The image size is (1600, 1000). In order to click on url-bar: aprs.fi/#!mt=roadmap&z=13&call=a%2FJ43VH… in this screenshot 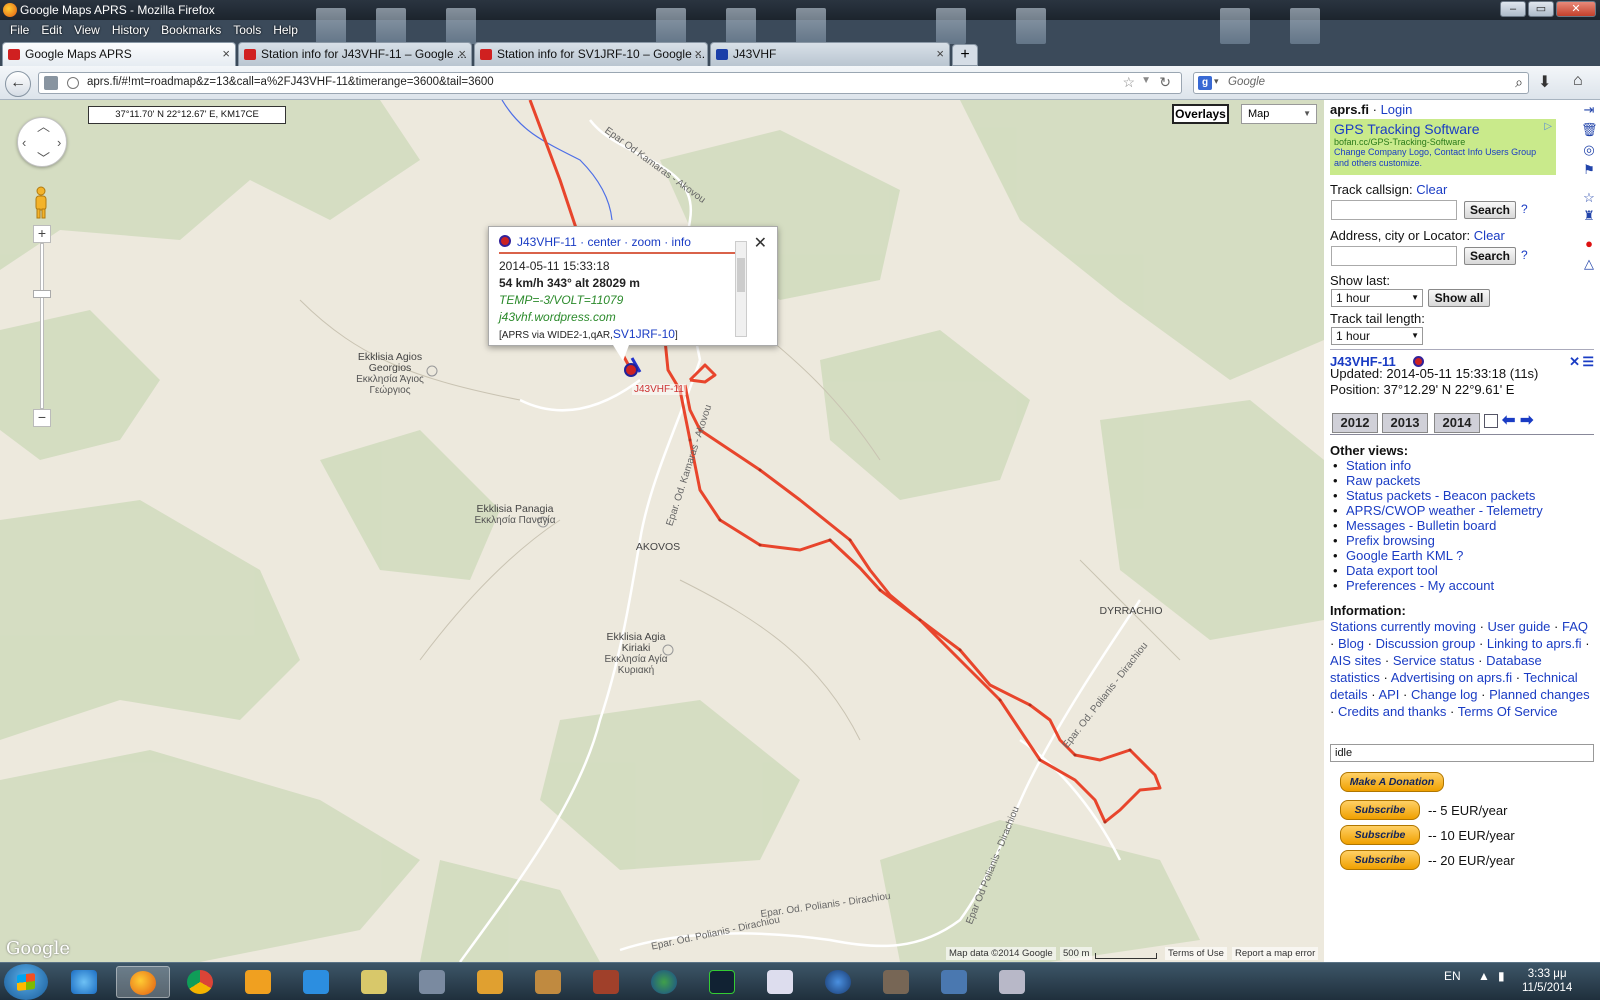, I will do `click(610, 83)`.